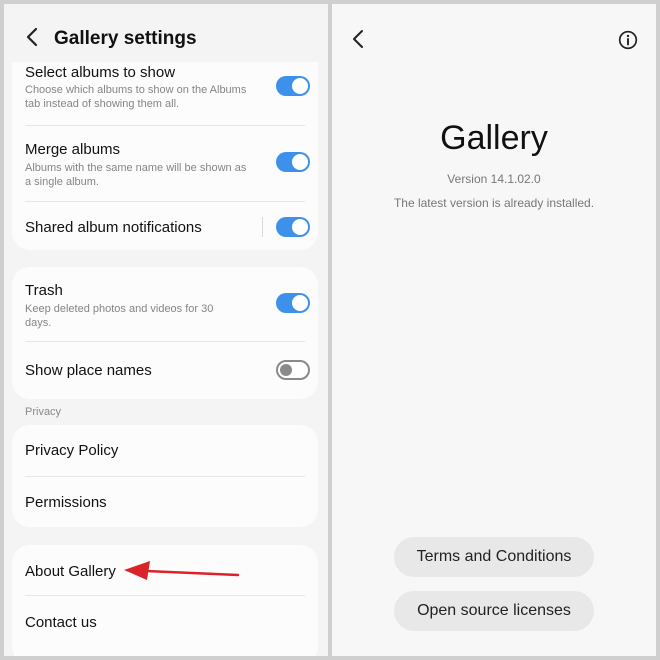  I want to click on app-name: Gallery, so click(494, 138).